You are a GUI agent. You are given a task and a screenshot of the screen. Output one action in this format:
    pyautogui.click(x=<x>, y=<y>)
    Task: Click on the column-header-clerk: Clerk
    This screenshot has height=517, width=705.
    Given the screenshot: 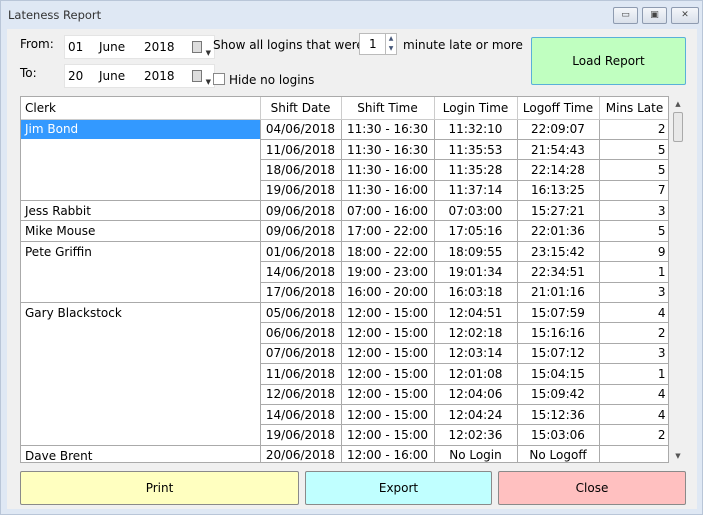 What is the action you would take?
    pyautogui.click(x=141, y=108)
    